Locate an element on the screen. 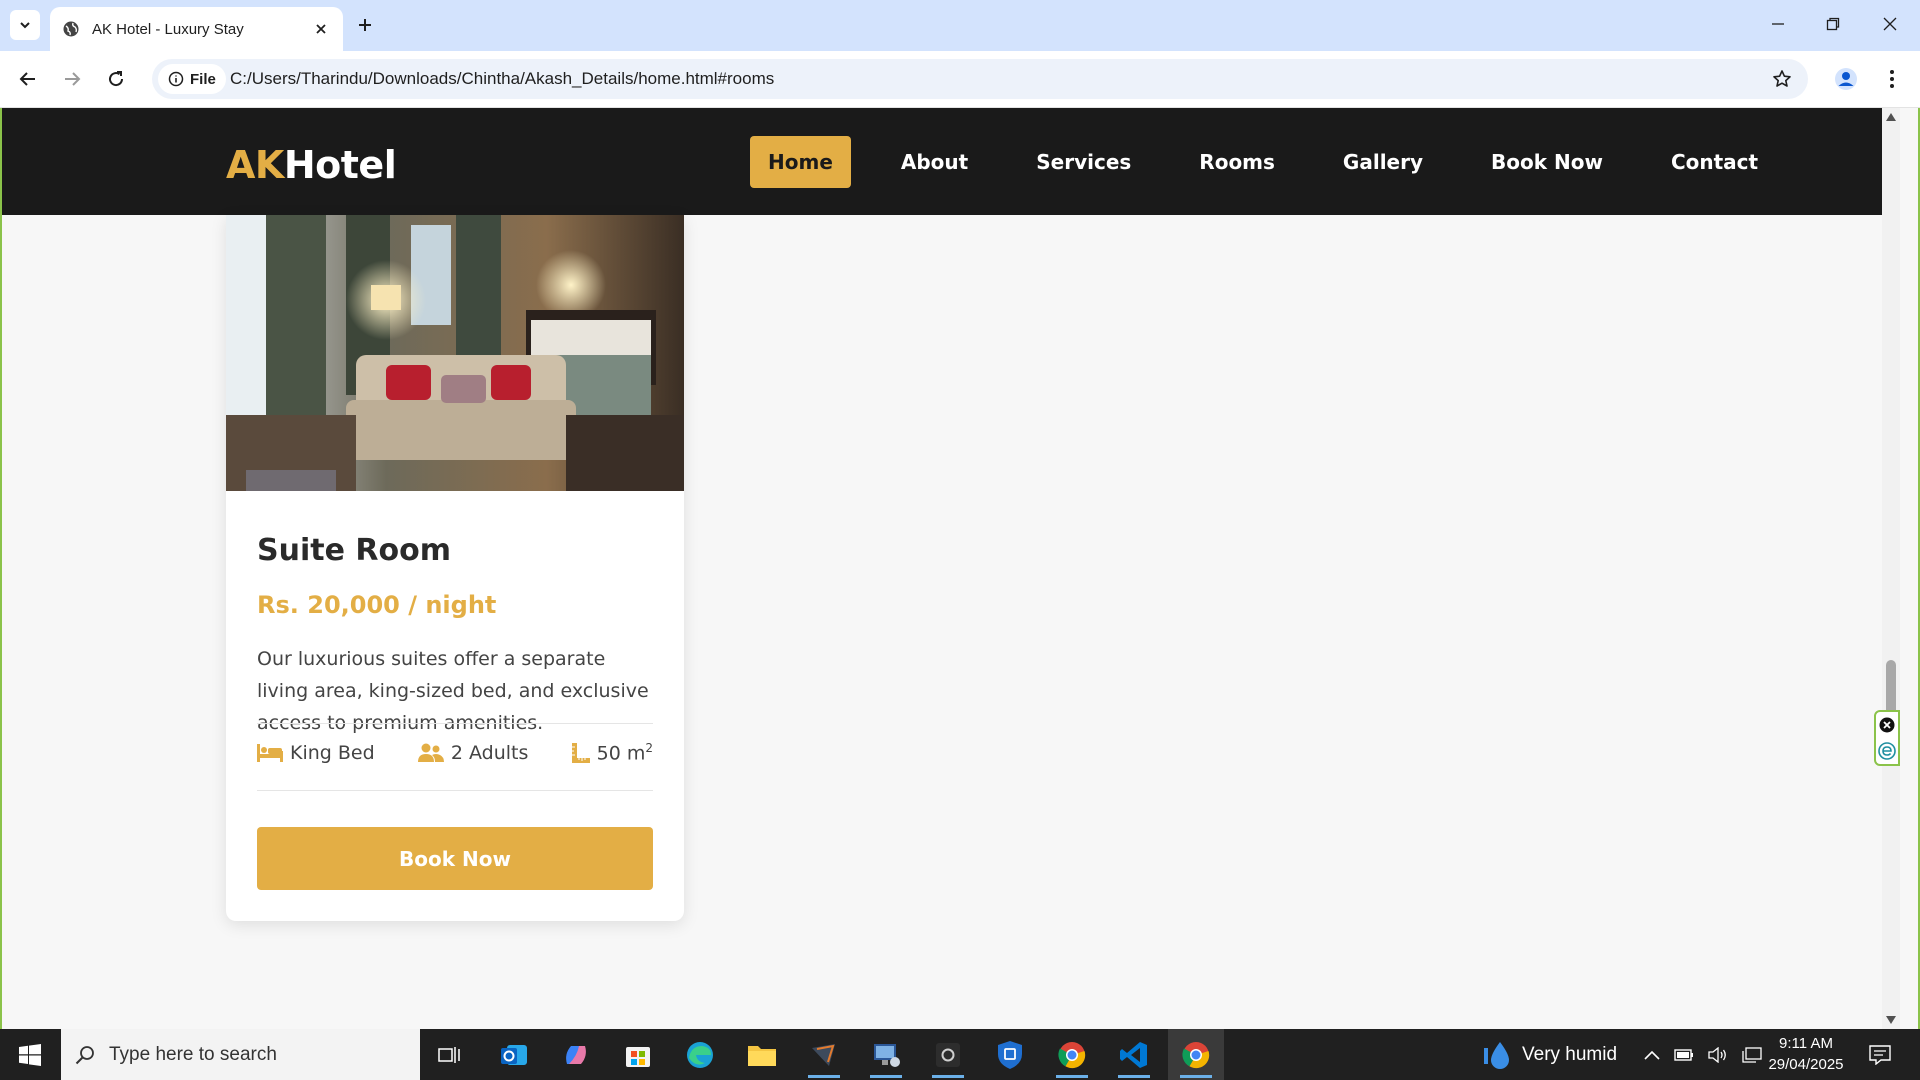 This screenshot has width=1920, height=1080. close-icon is located at coordinates (1890, 24).